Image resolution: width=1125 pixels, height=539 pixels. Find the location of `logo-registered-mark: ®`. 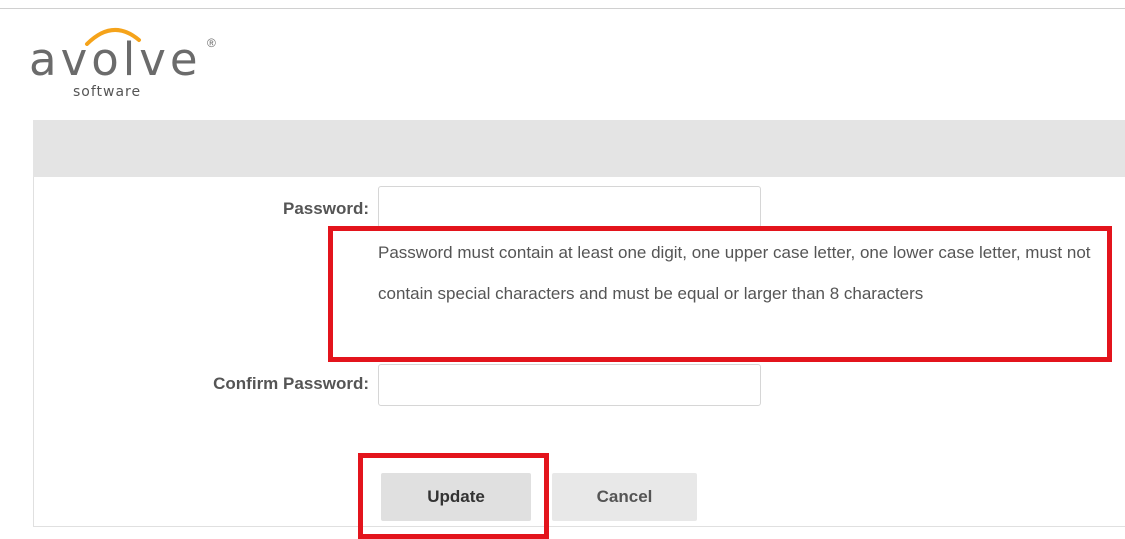

logo-registered-mark: ® is located at coordinates (211, 43).